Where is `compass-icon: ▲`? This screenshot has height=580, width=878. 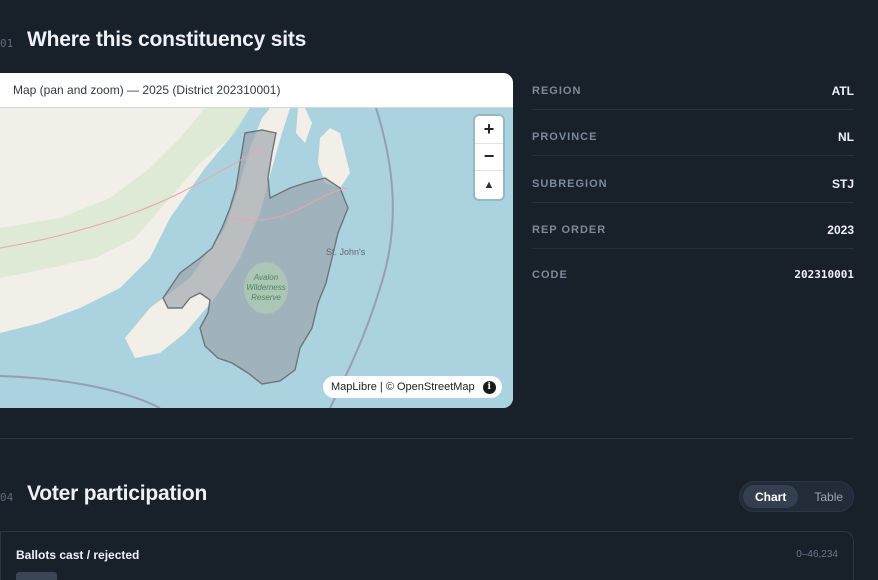 compass-icon: ▲ is located at coordinates (489, 184).